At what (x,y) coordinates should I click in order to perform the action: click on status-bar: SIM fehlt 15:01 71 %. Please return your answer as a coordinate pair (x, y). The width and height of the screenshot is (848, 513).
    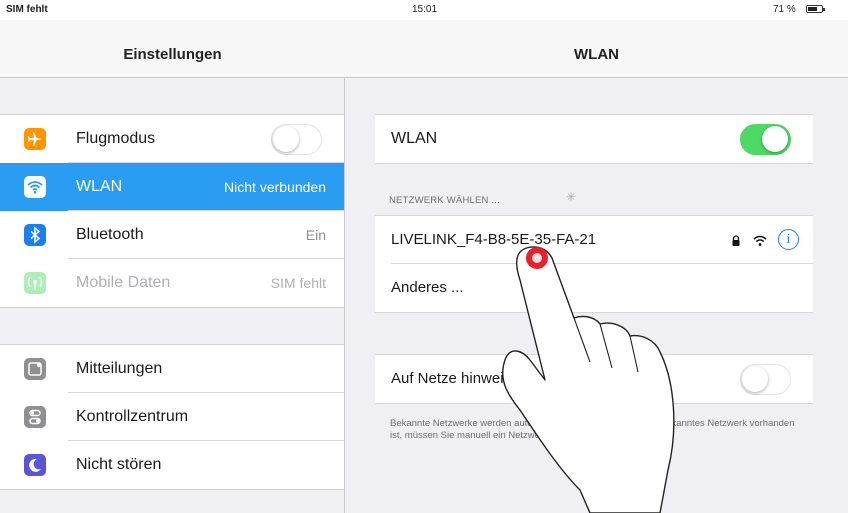
    Looking at the image, I should click on (424, 10).